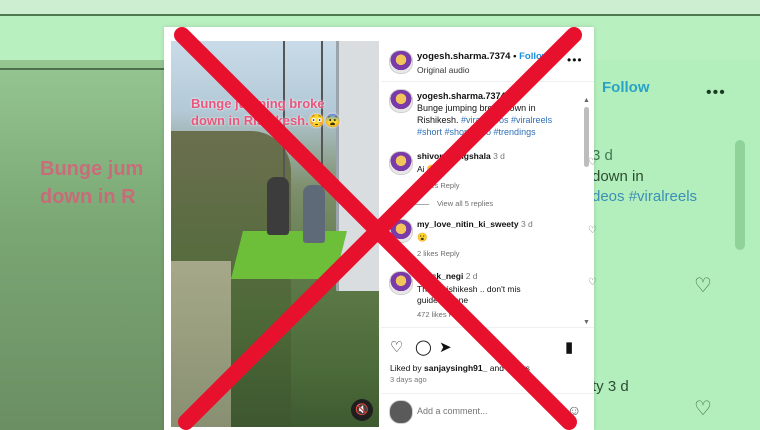 This screenshot has width=760, height=430. I want to click on post-actions: ♡ ◯ ➤ ▮, so click(487, 347).